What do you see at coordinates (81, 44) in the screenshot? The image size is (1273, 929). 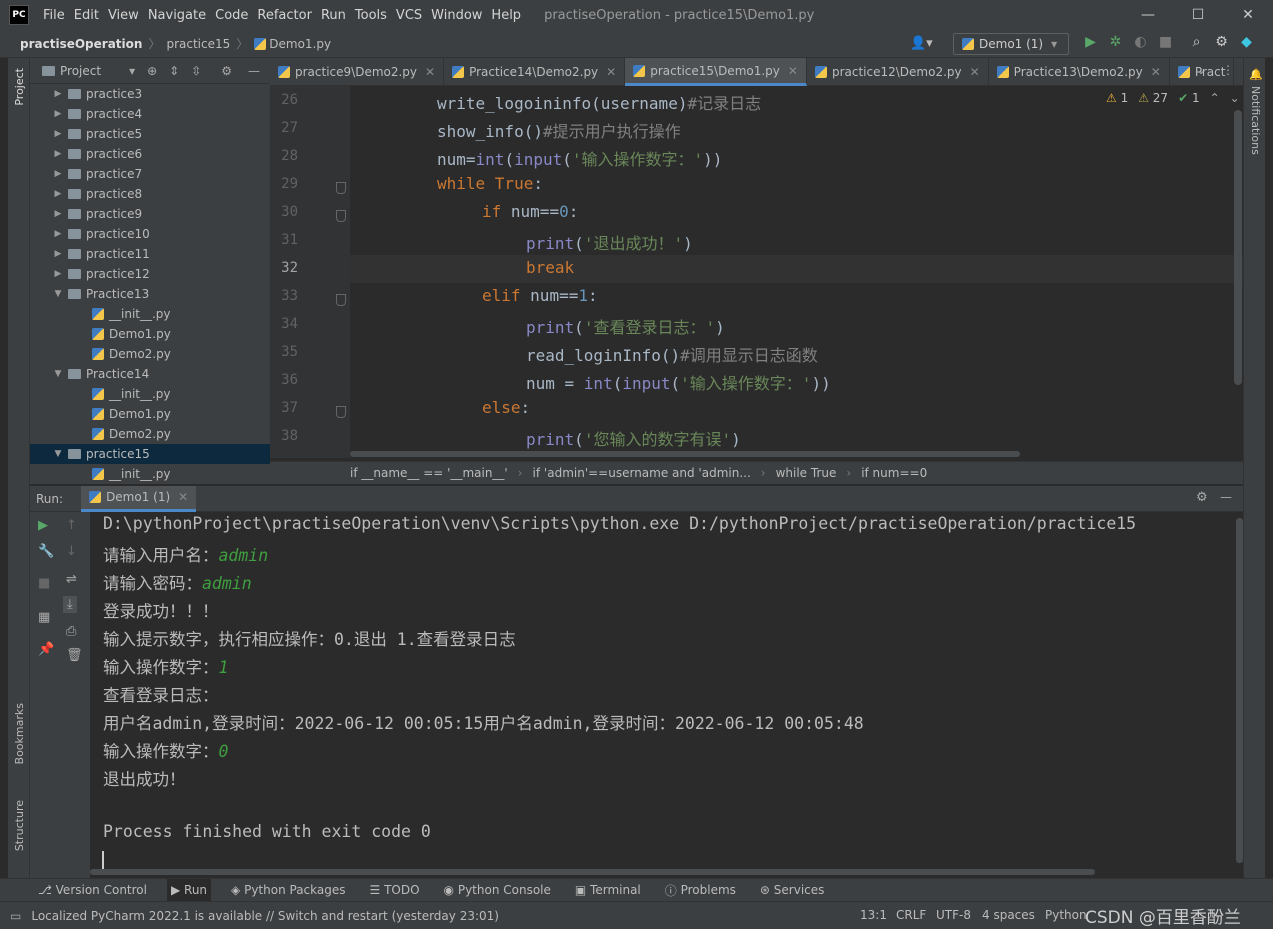 I see `nav-project: practiseOperation` at bounding box center [81, 44].